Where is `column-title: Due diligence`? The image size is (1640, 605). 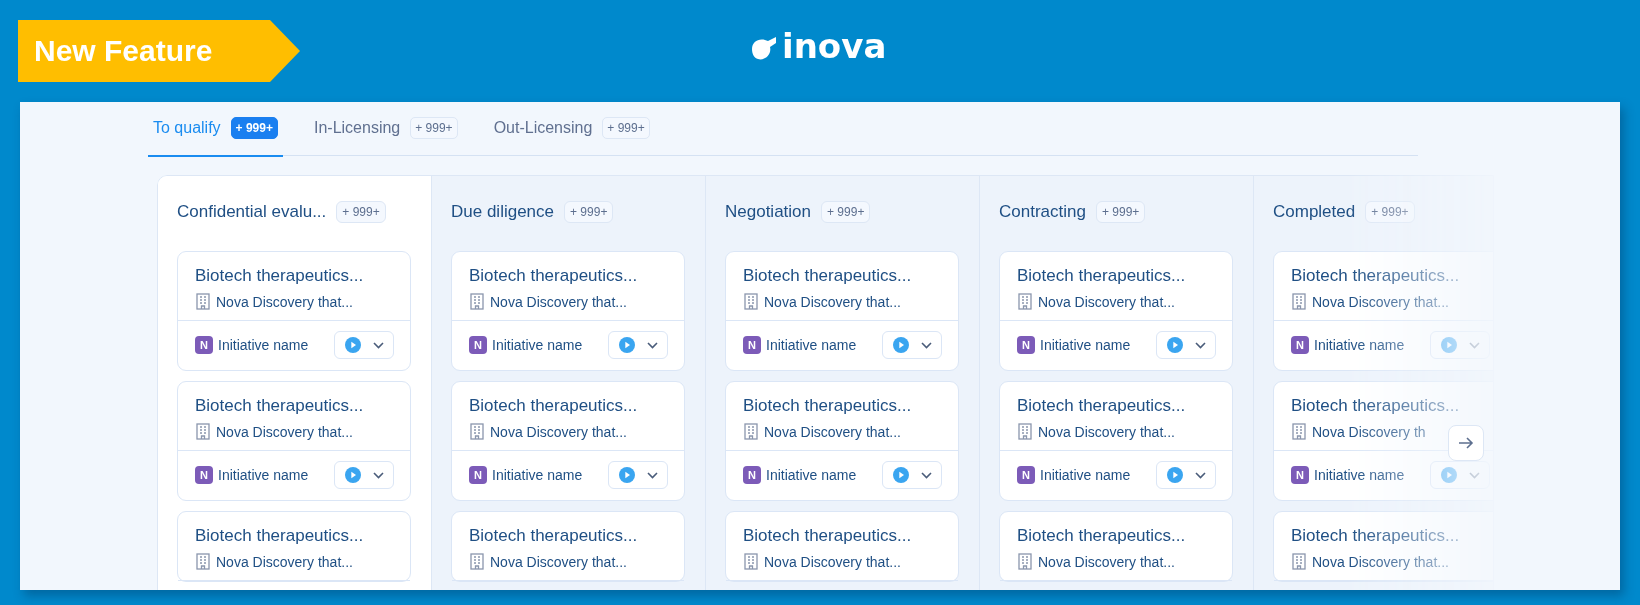
column-title: Due diligence is located at coordinates (502, 212).